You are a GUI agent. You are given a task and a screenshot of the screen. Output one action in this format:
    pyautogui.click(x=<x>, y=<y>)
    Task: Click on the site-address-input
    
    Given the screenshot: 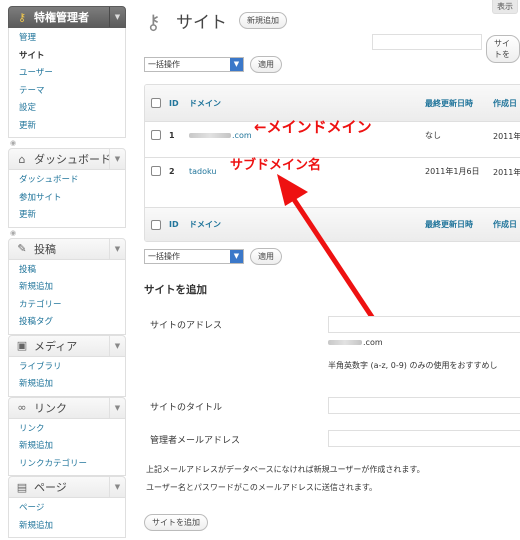 What is the action you would take?
    pyautogui.click(x=424, y=324)
    